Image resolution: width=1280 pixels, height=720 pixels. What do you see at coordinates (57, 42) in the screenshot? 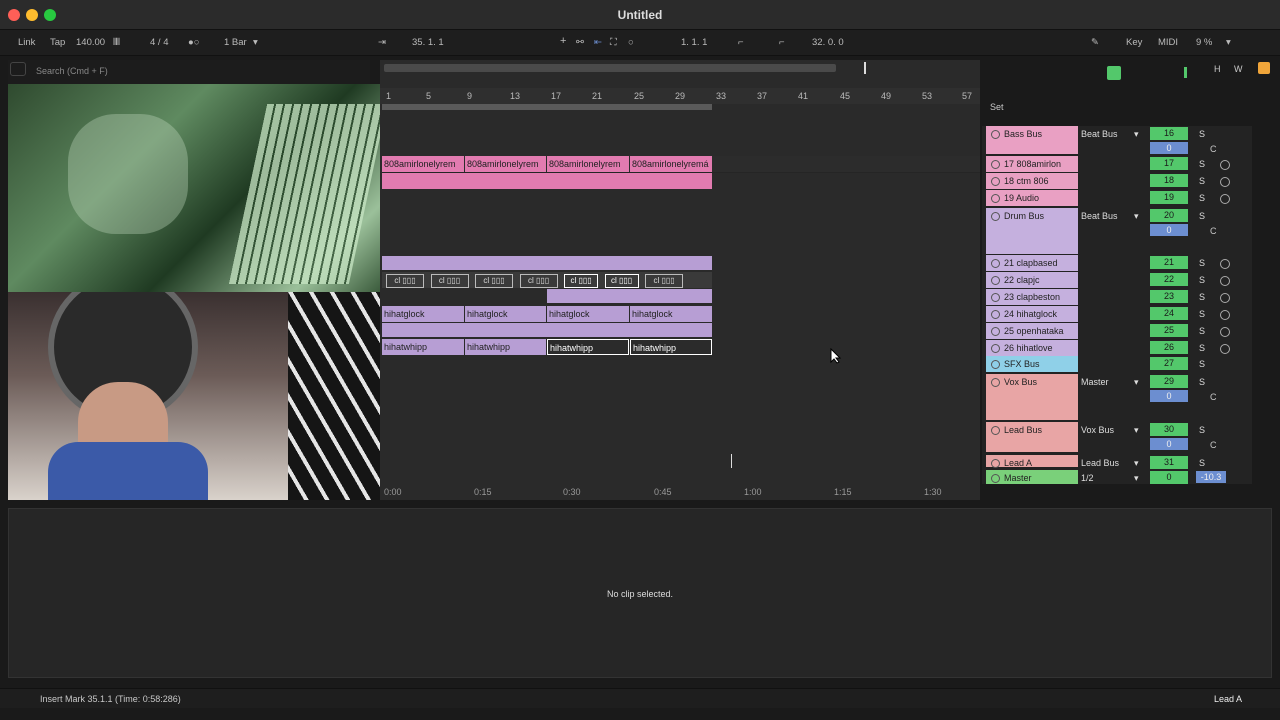
I see `tap-button: Tap` at bounding box center [57, 42].